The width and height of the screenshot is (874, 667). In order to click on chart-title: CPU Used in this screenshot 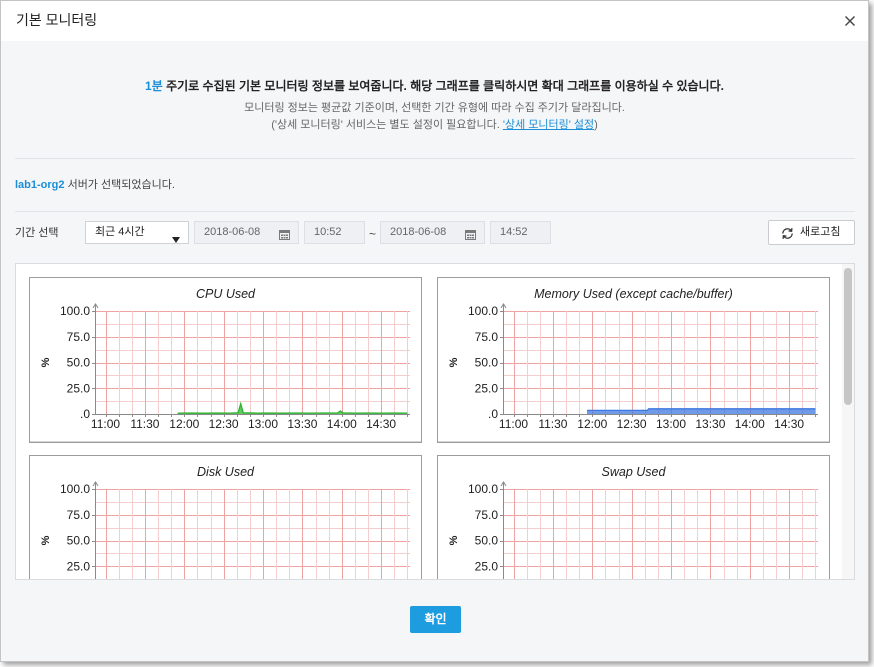, I will do `click(226, 294)`.